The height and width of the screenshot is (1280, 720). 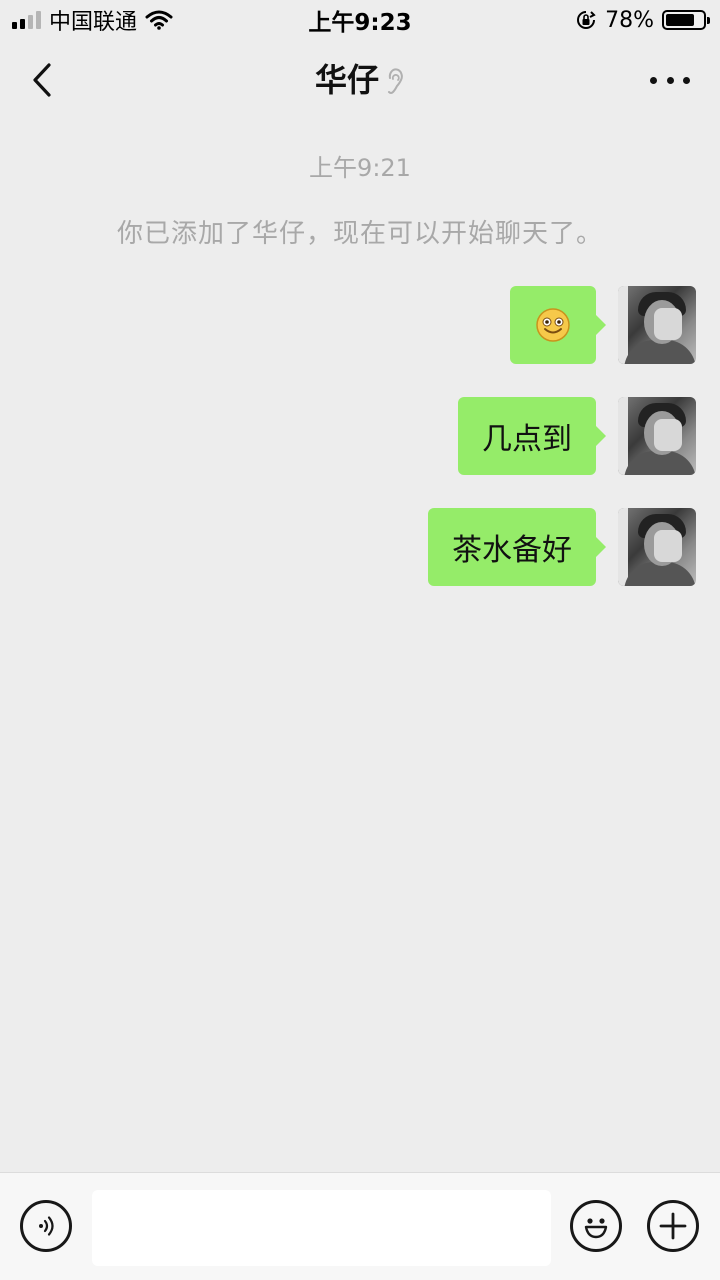 What do you see at coordinates (321, 1228) in the screenshot?
I see `message-input` at bounding box center [321, 1228].